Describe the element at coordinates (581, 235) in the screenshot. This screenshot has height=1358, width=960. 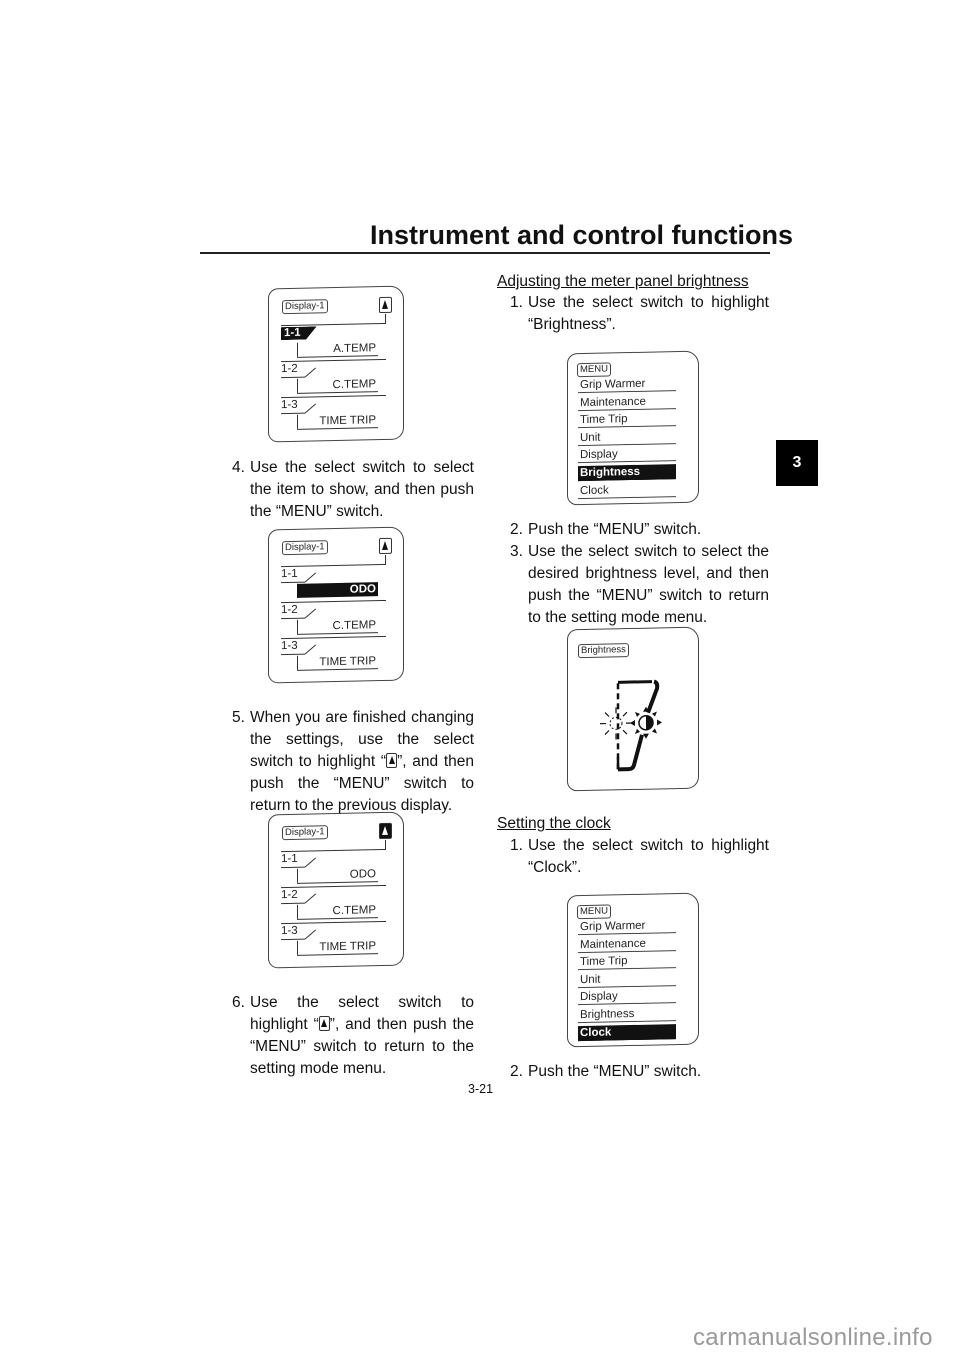
I see `page-title: Instrument and control functions` at that location.